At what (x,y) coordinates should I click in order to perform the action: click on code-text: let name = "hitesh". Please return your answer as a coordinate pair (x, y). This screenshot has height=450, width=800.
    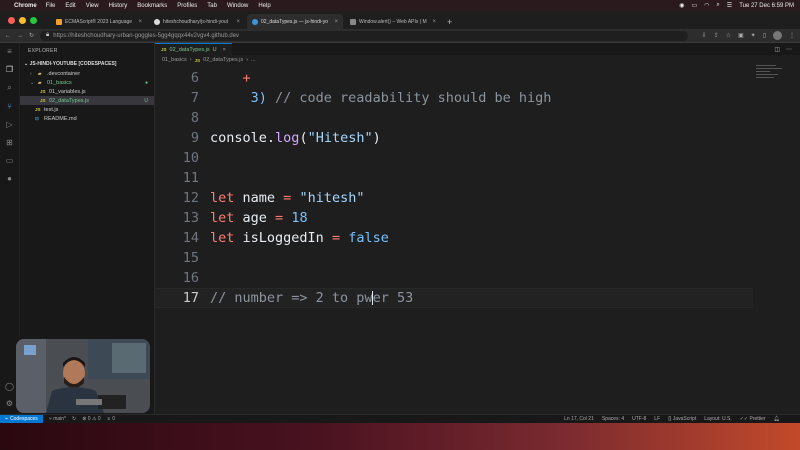
    Looking at the image, I should click on (287, 198).